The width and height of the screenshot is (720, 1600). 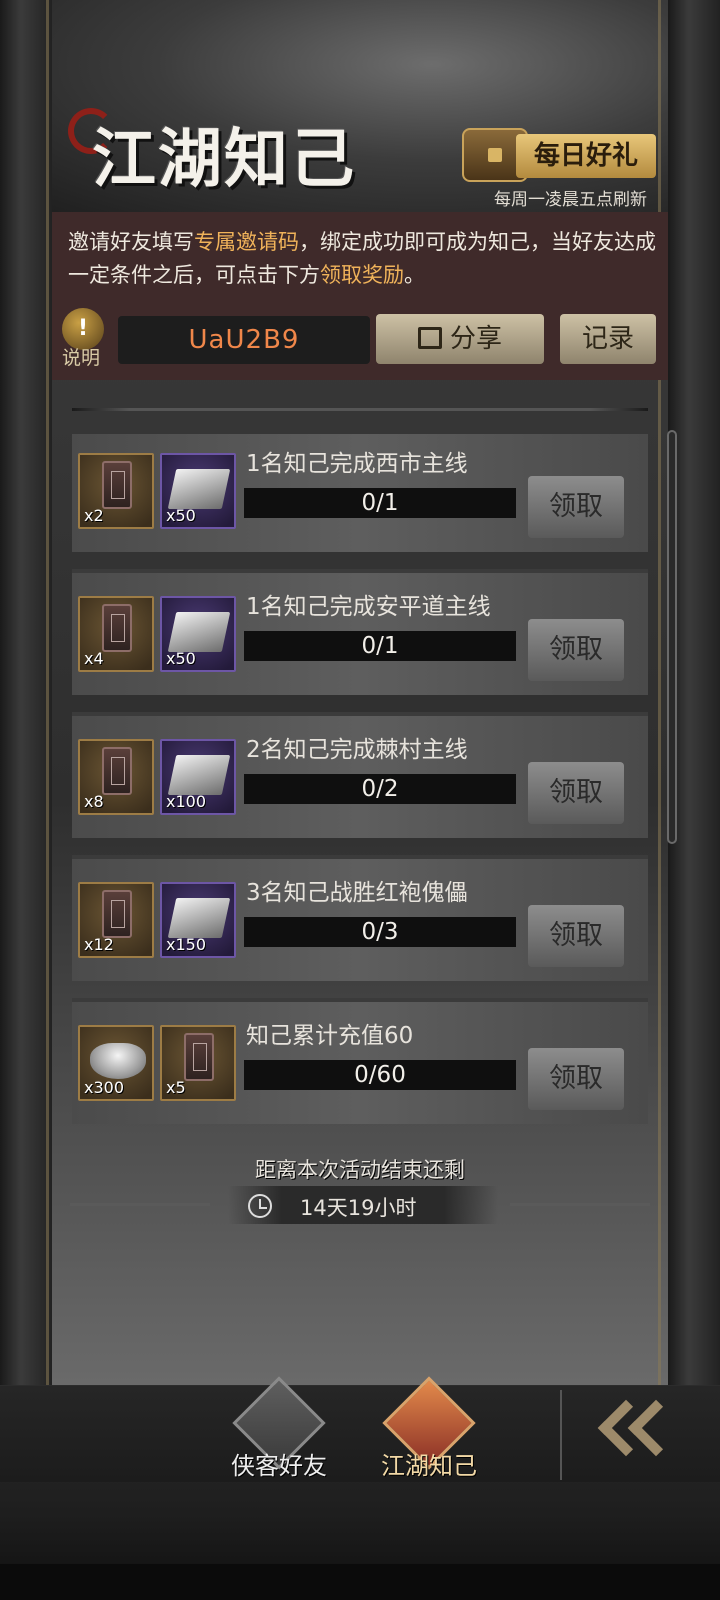 I want to click on reward-slot: x2, so click(x=116, y=491).